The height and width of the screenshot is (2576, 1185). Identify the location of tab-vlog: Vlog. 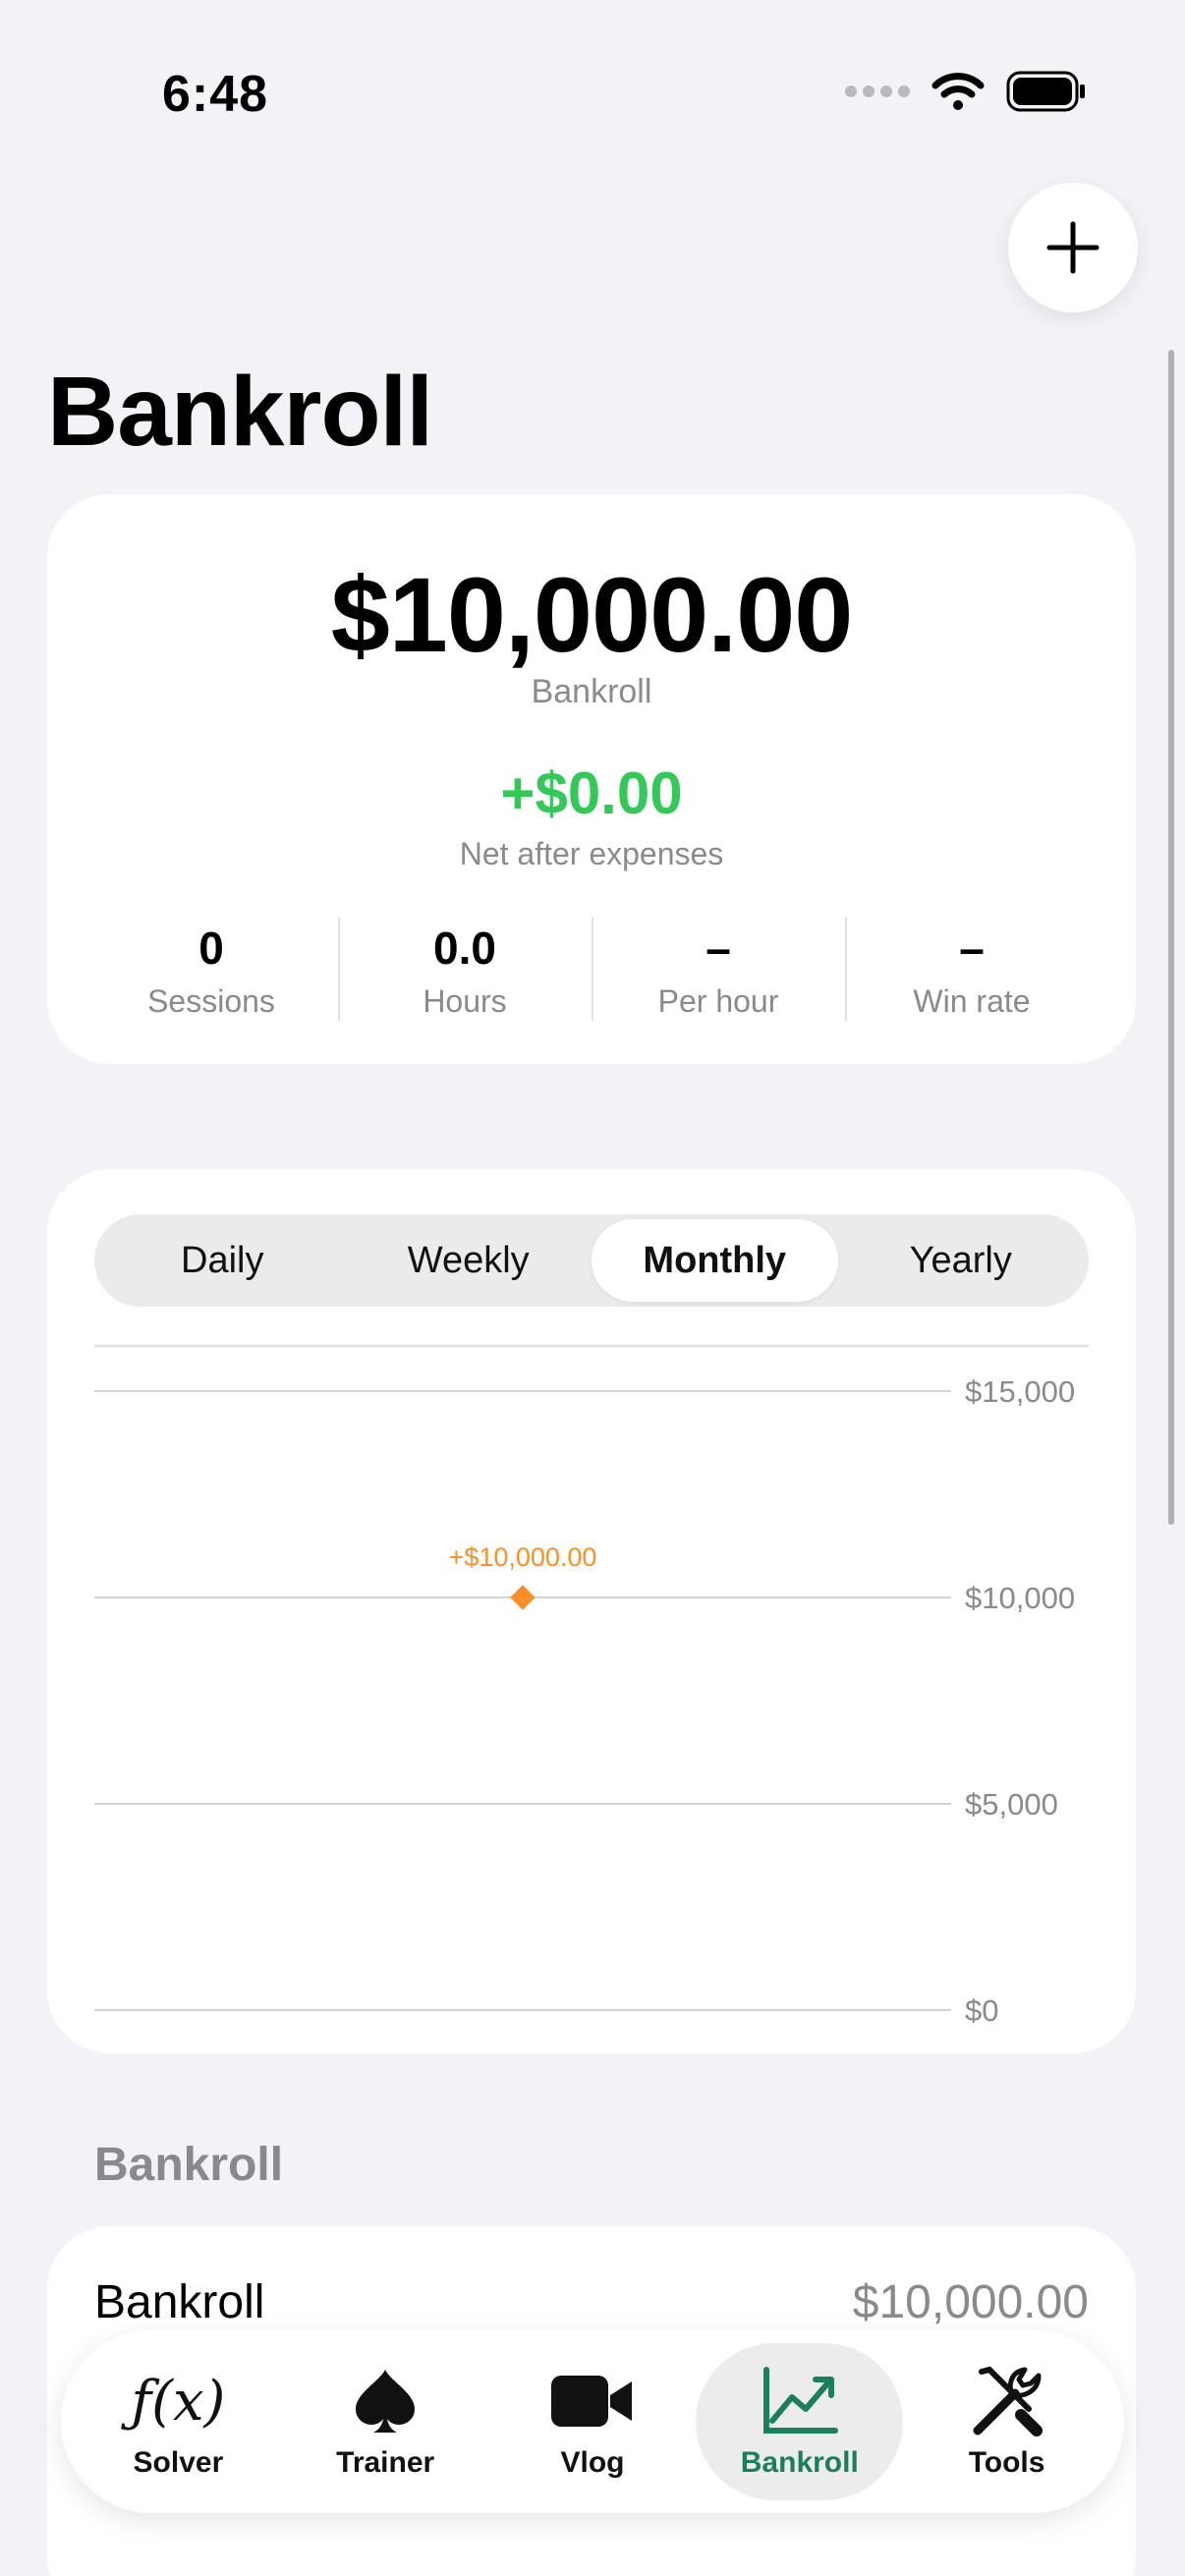
(593, 2421).